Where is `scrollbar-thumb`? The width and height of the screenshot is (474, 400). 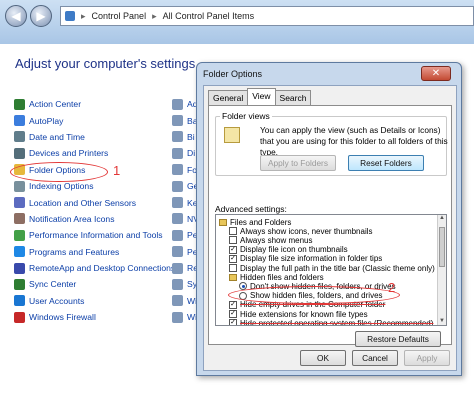
scrollbar-thumb is located at coordinates (442, 247).